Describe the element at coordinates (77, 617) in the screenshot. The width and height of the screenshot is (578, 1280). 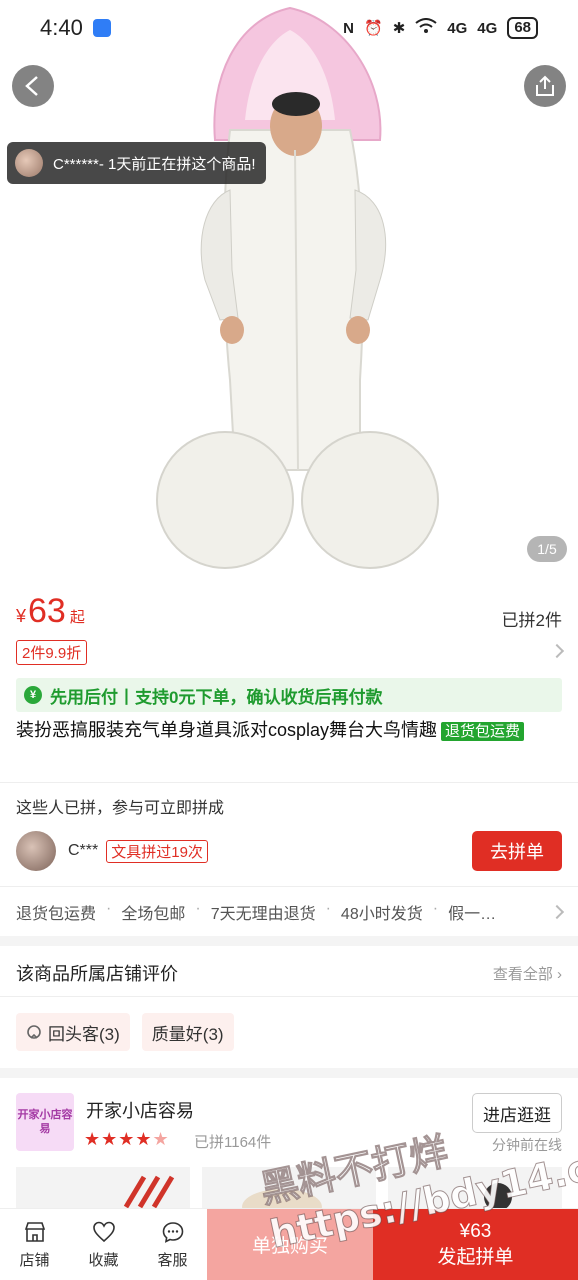
I see `price-suffix: 起` at that location.